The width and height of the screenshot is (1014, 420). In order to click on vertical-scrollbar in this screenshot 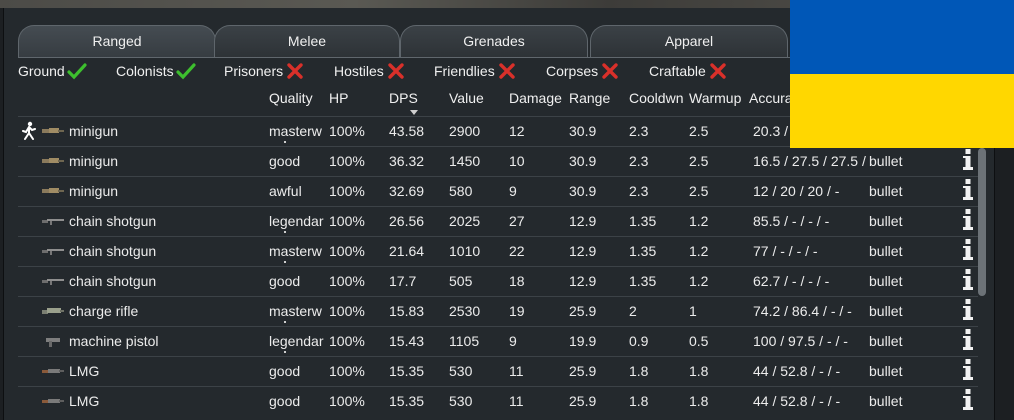, I will do `click(982, 222)`.